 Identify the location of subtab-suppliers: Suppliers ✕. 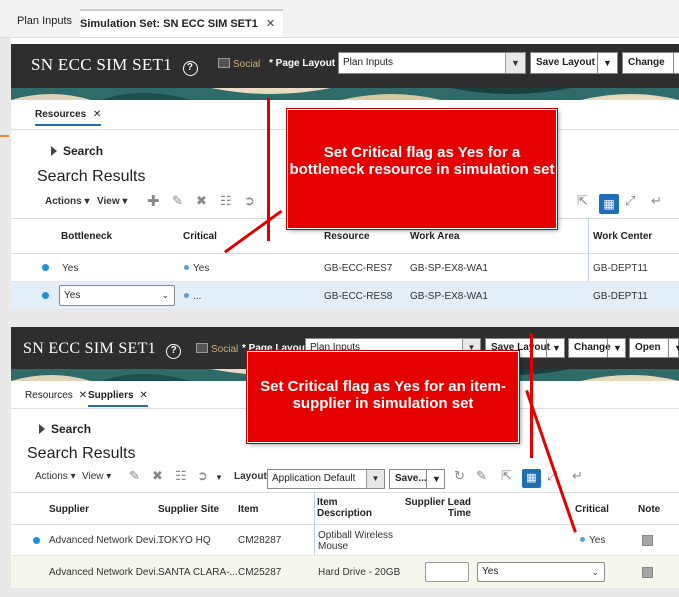
(118, 398).